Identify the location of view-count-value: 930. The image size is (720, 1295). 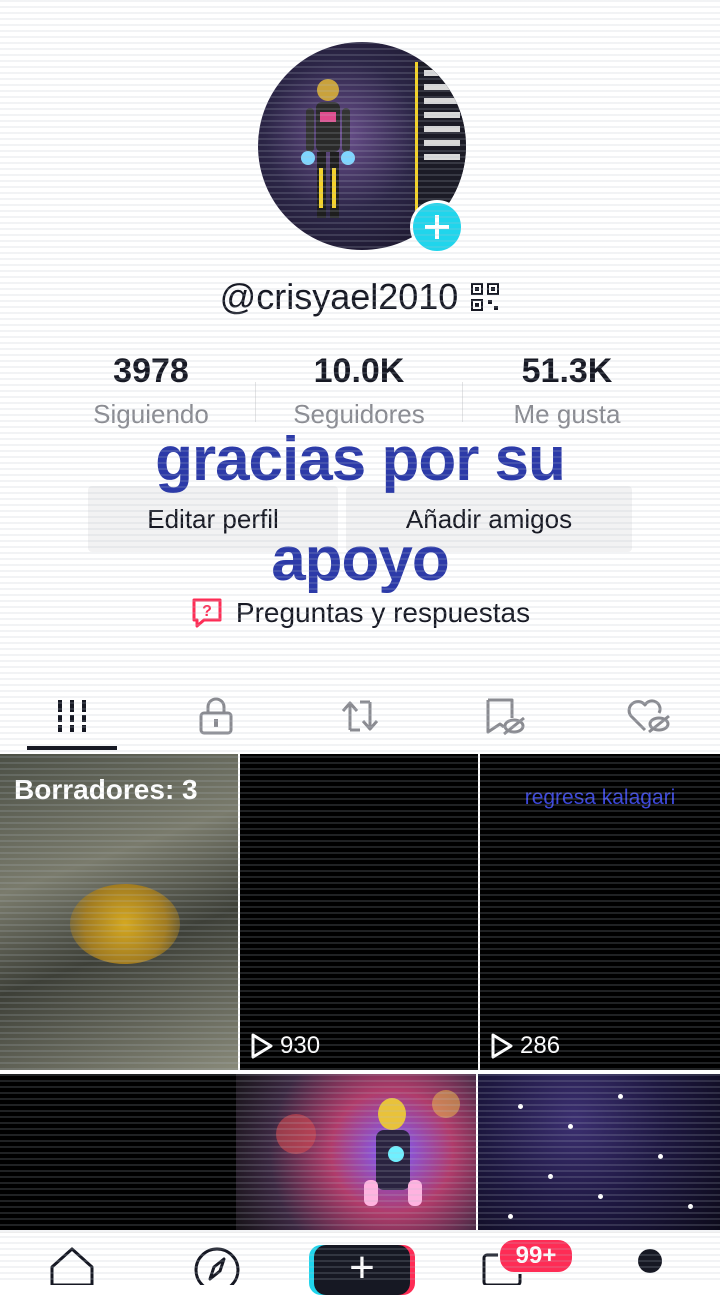
(300, 1045).